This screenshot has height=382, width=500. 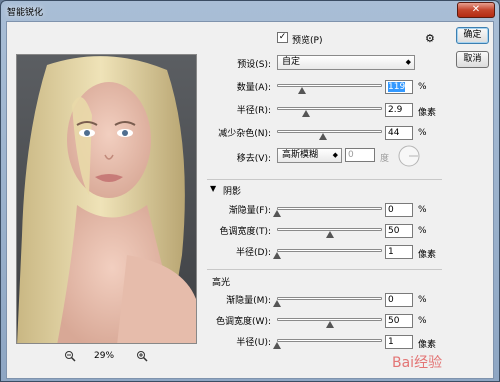 What do you see at coordinates (427, 255) in the screenshot?
I see `shadow-param-unit: 像素` at bounding box center [427, 255].